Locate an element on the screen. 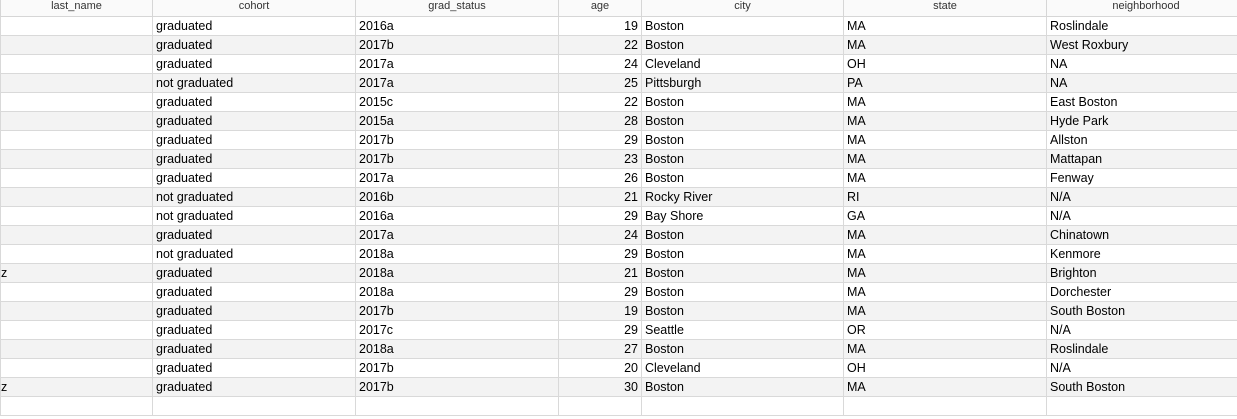 This screenshot has width=1237, height=419. column-header-neighborhood: neighborhood is located at coordinates (1141, 8).